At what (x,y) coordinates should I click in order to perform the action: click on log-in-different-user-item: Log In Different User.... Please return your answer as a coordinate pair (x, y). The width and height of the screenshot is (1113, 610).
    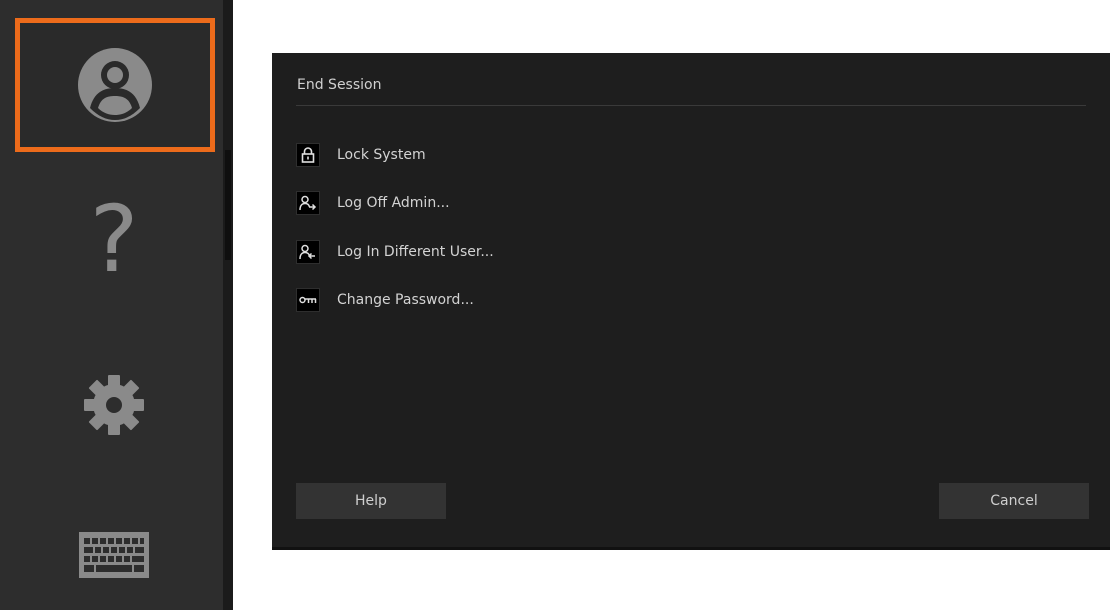
    Looking at the image, I should click on (496, 252).